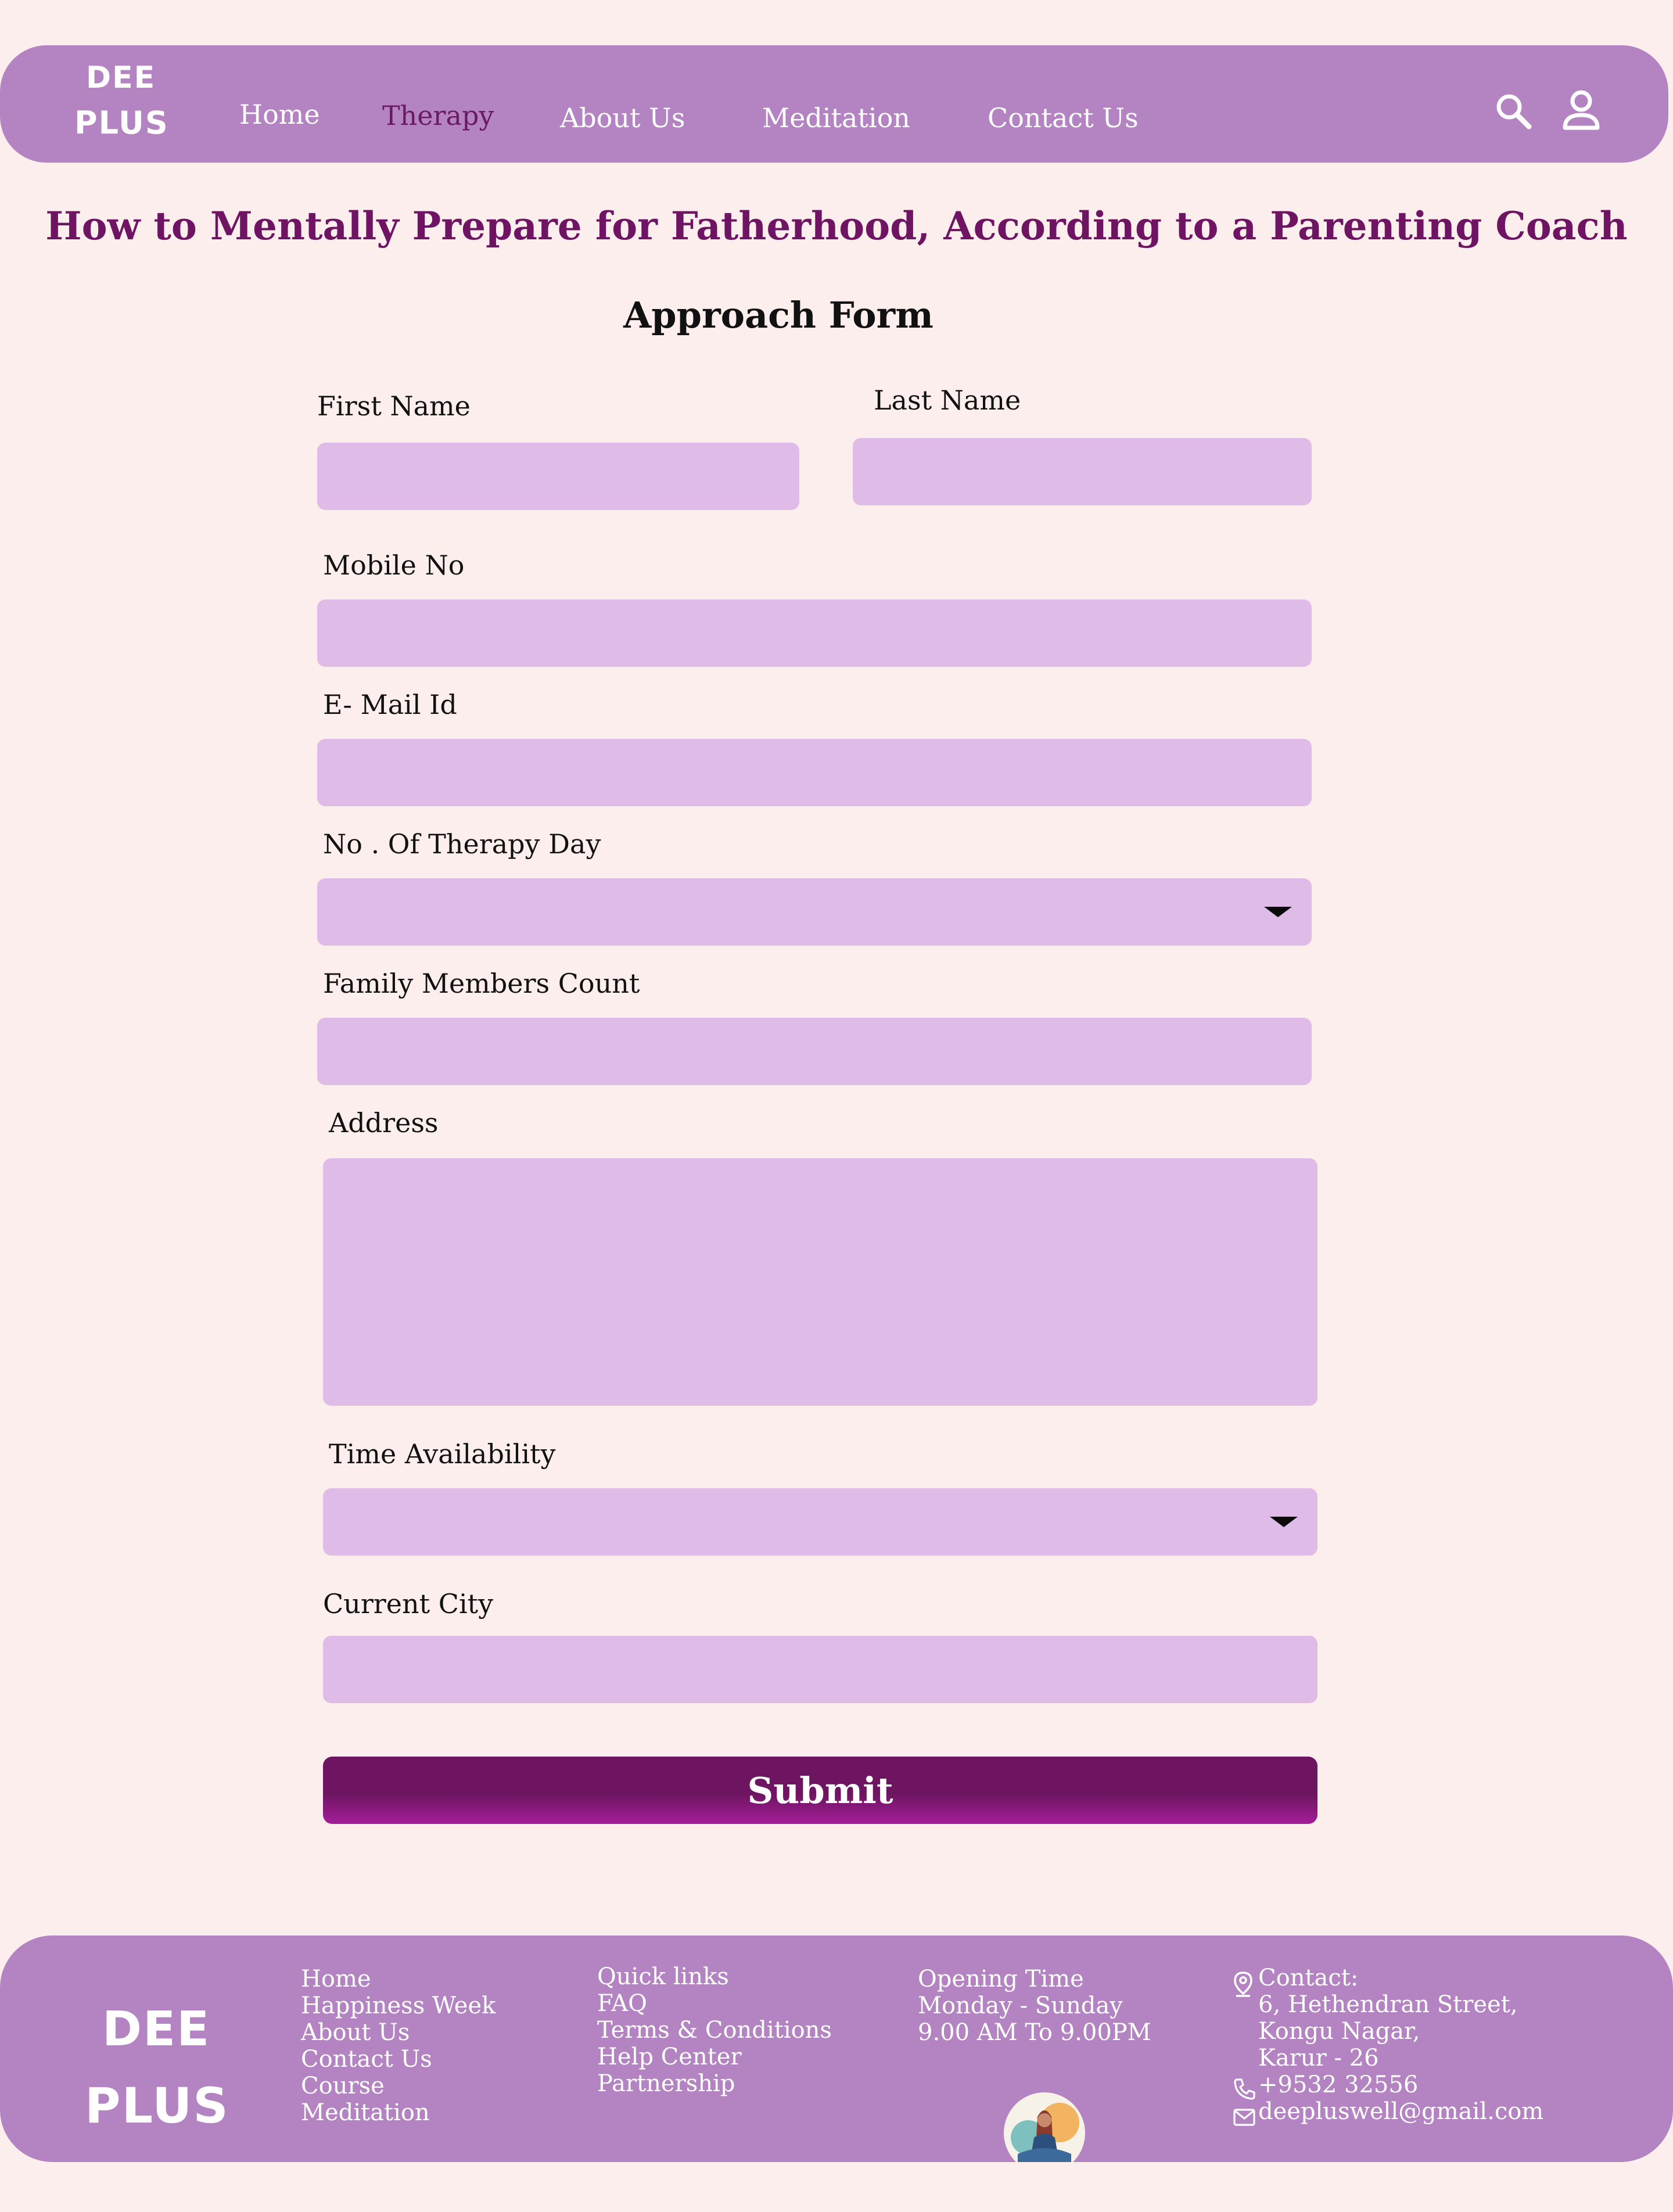 The image size is (1673, 2212). Describe the element at coordinates (1034, 2033) in the screenshot. I see `opening-hours: 9.00 AM To 9.00PM` at that location.